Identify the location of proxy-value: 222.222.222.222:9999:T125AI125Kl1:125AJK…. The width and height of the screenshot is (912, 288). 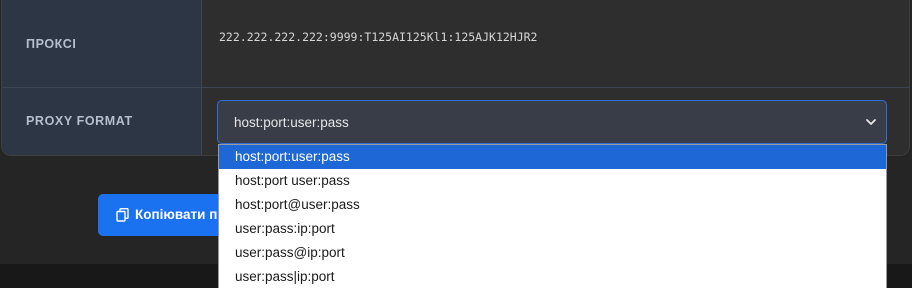
(378, 37).